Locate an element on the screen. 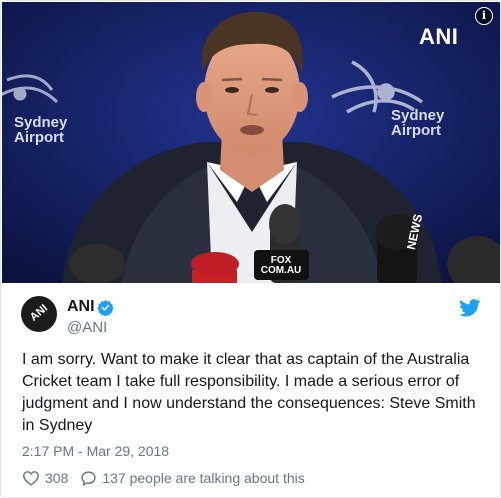 The height and width of the screenshot is (498, 501). tweet-timestamp: 2:17 PM - Mar 29, 2018 is located at coordinates (95, 451).